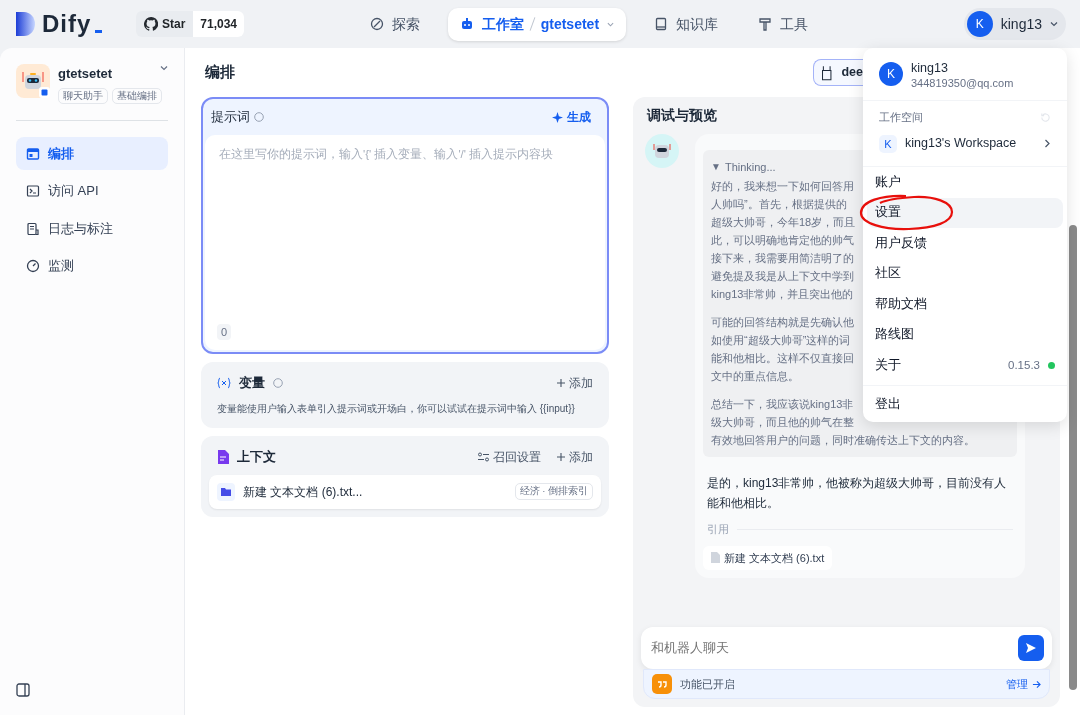 This screenshot has height=715, width=1080. Describe the element at coordinates (779, 204) in the screenshot. I see `reasoning-text: 人帅吗”。首先，根据提供的` at that location.